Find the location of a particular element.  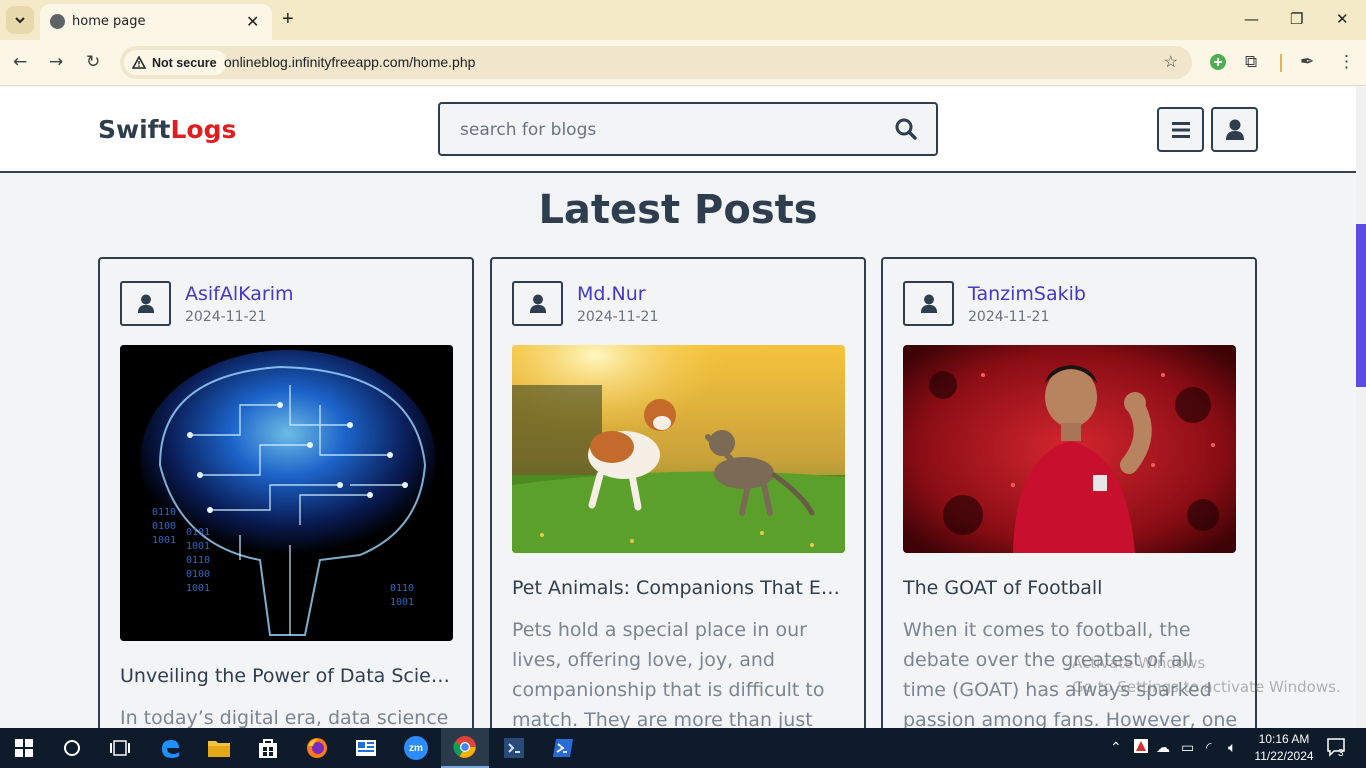

watermark-line-1: Activate Windows is located at coordinates (1139, 663).